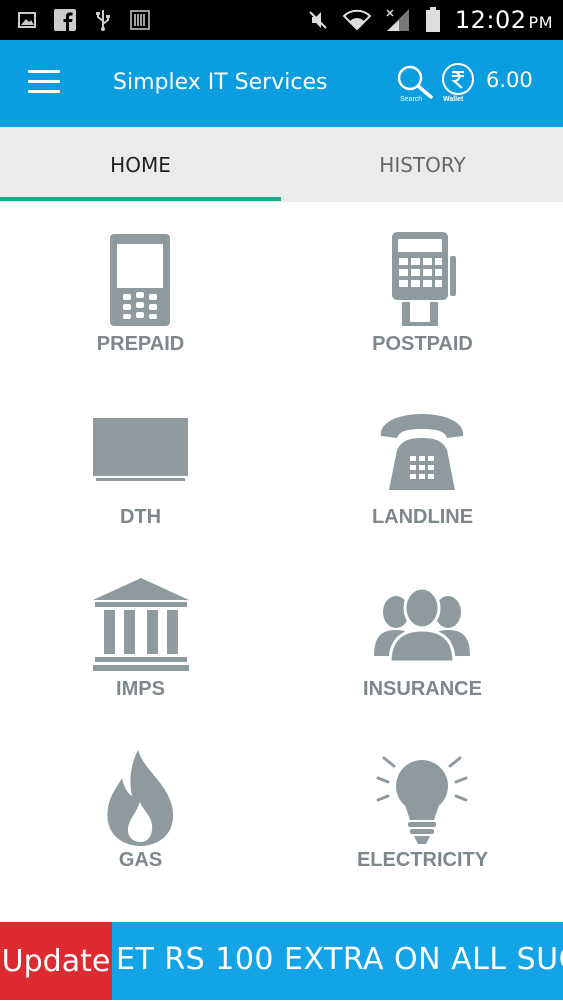  I want to click on barcode-icon, so click(140, 20).